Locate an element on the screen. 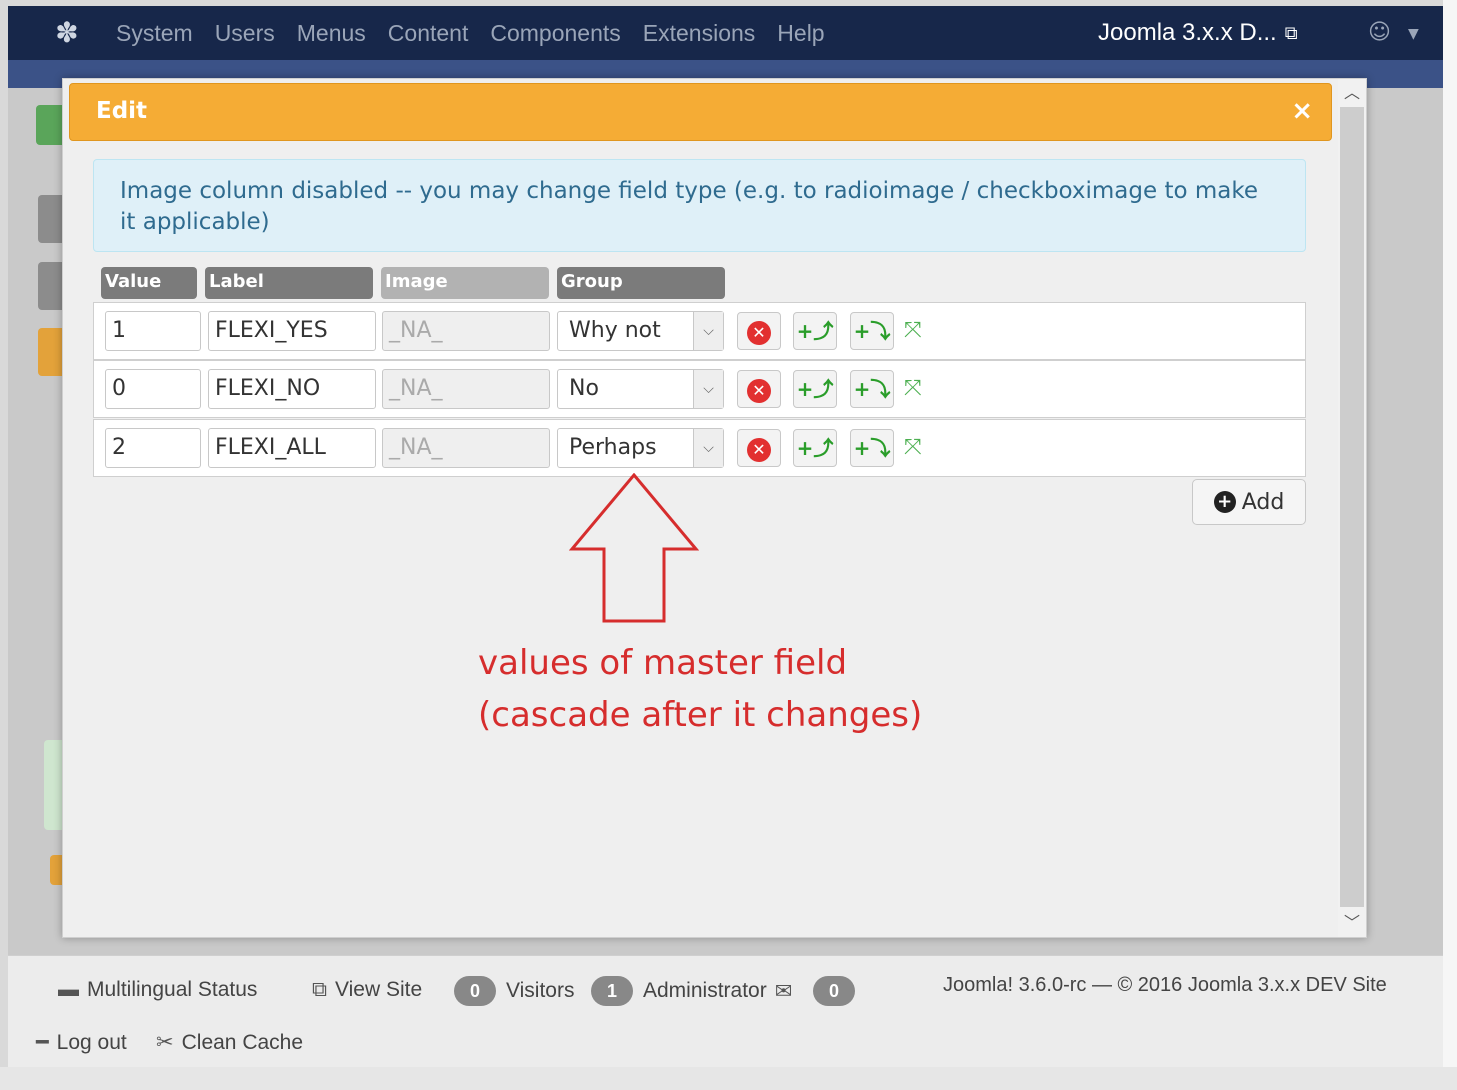  menu-extensions: Extensions is located at coordinates (699, 33).